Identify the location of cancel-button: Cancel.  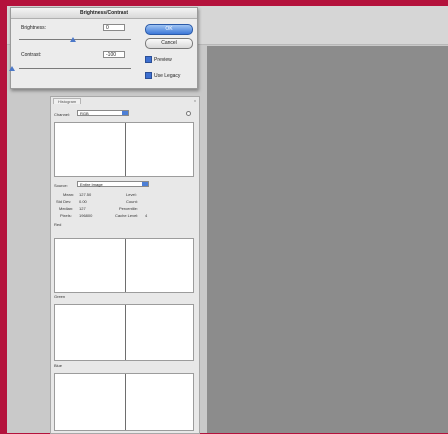
(169, 43).